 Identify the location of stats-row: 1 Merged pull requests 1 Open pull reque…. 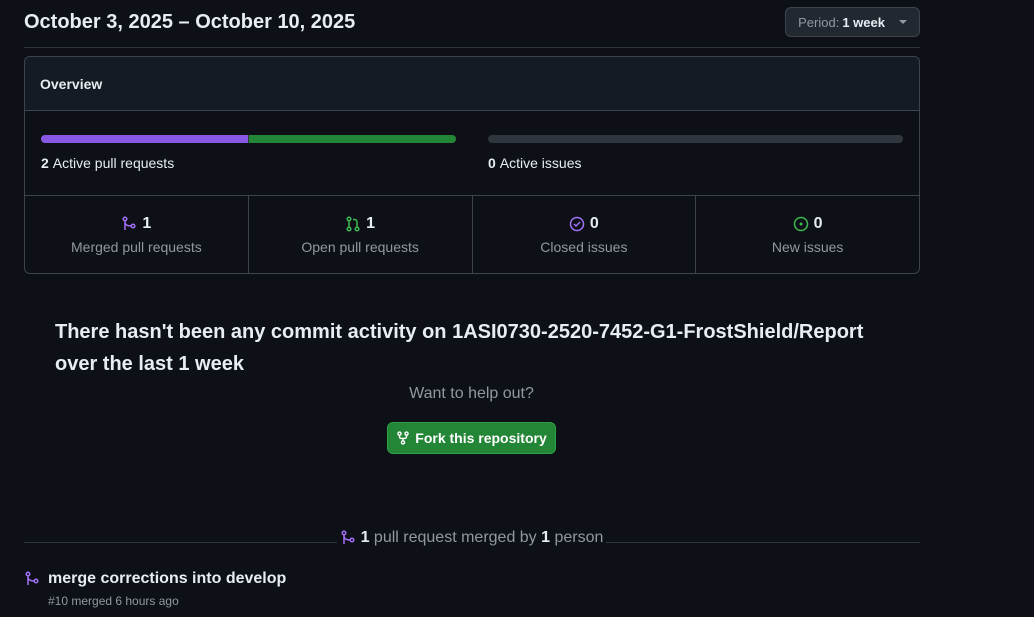
(472, 234).